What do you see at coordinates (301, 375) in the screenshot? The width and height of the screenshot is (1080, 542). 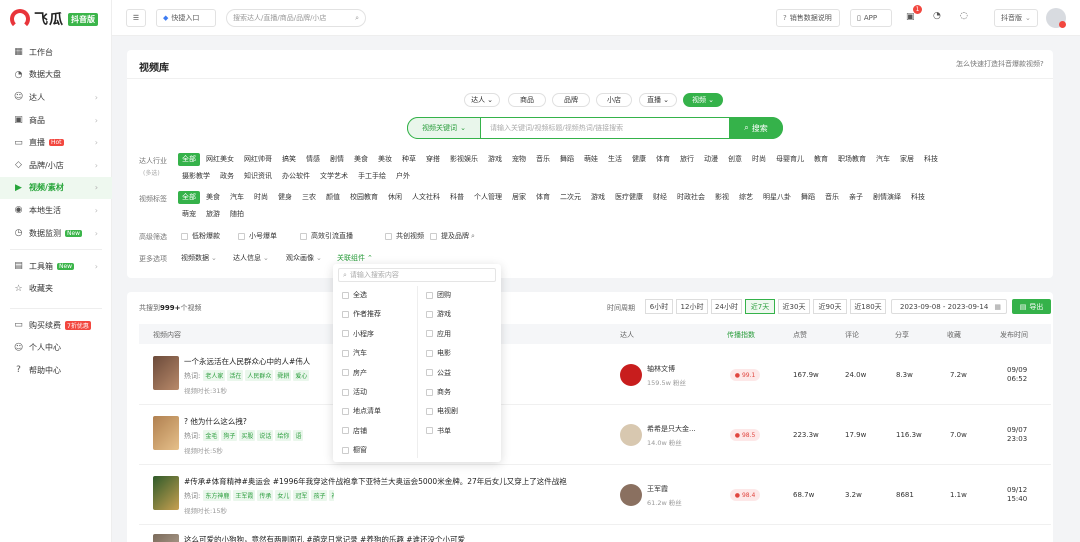 I see `hot-keyword: 爱心` at bounding box center [301, 375].